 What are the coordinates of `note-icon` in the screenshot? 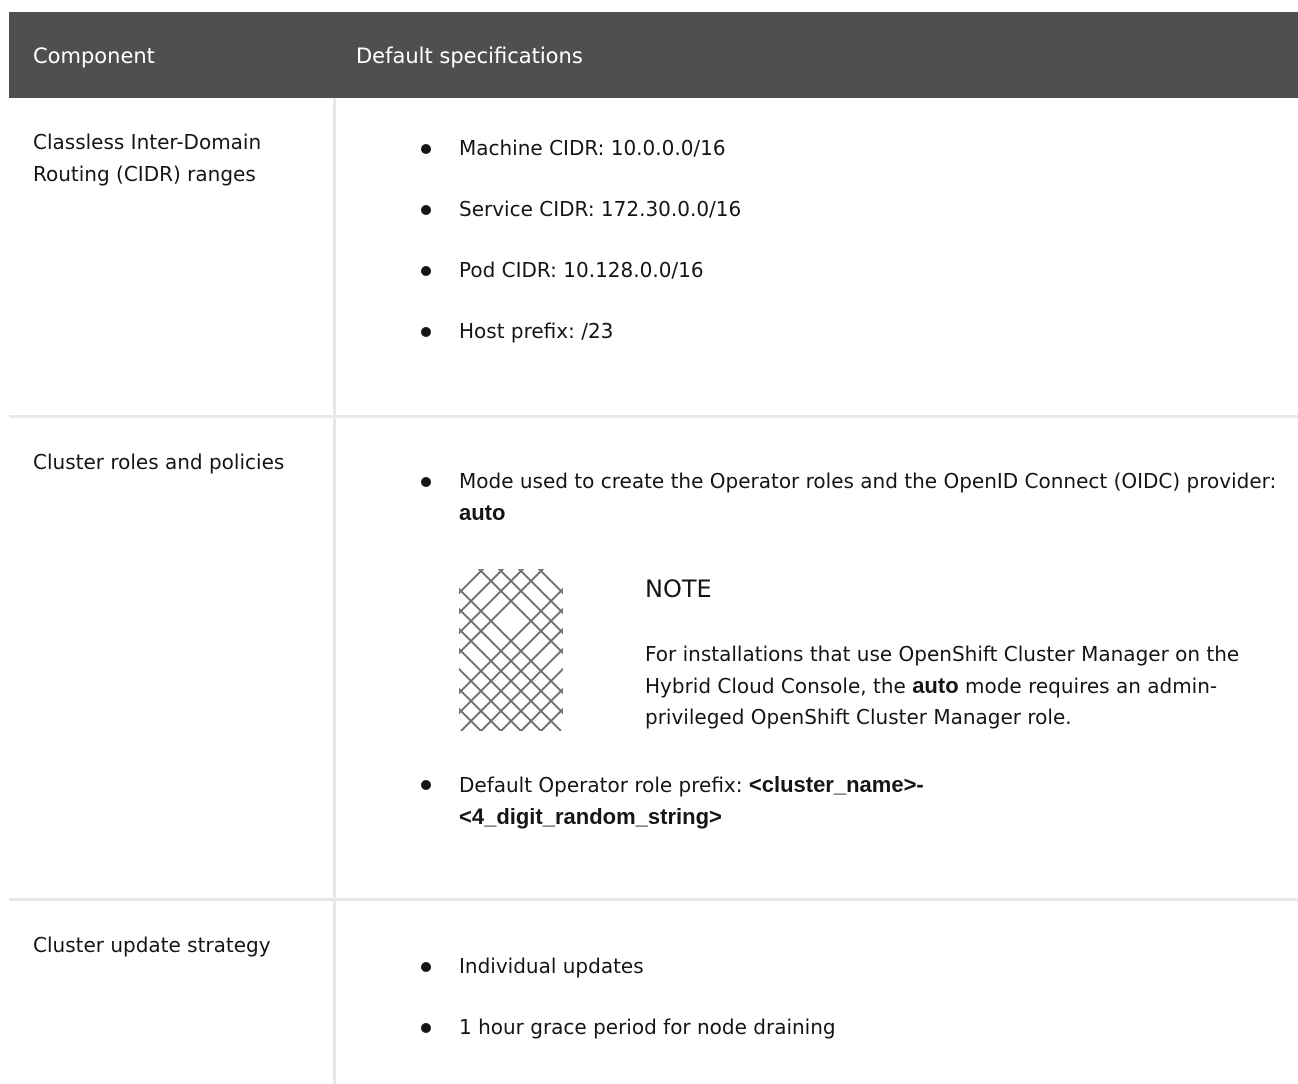 It's located at (511, 650).